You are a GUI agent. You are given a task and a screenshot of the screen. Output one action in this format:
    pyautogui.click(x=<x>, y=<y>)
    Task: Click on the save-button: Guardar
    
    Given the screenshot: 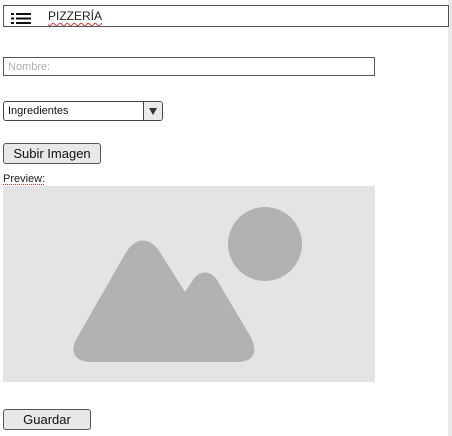 What is the action you would take?
    pyautogui.click(x=47, y=419)
    